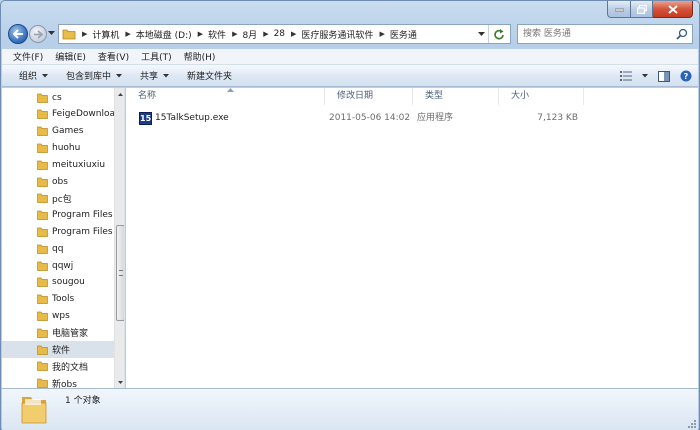 The width and height of the screenshot is (700, 430). What do you see at coordinates (200, 56) in the screenshot?
I see `menu-help: 帮助(H)` at bounding box center [200, 56].